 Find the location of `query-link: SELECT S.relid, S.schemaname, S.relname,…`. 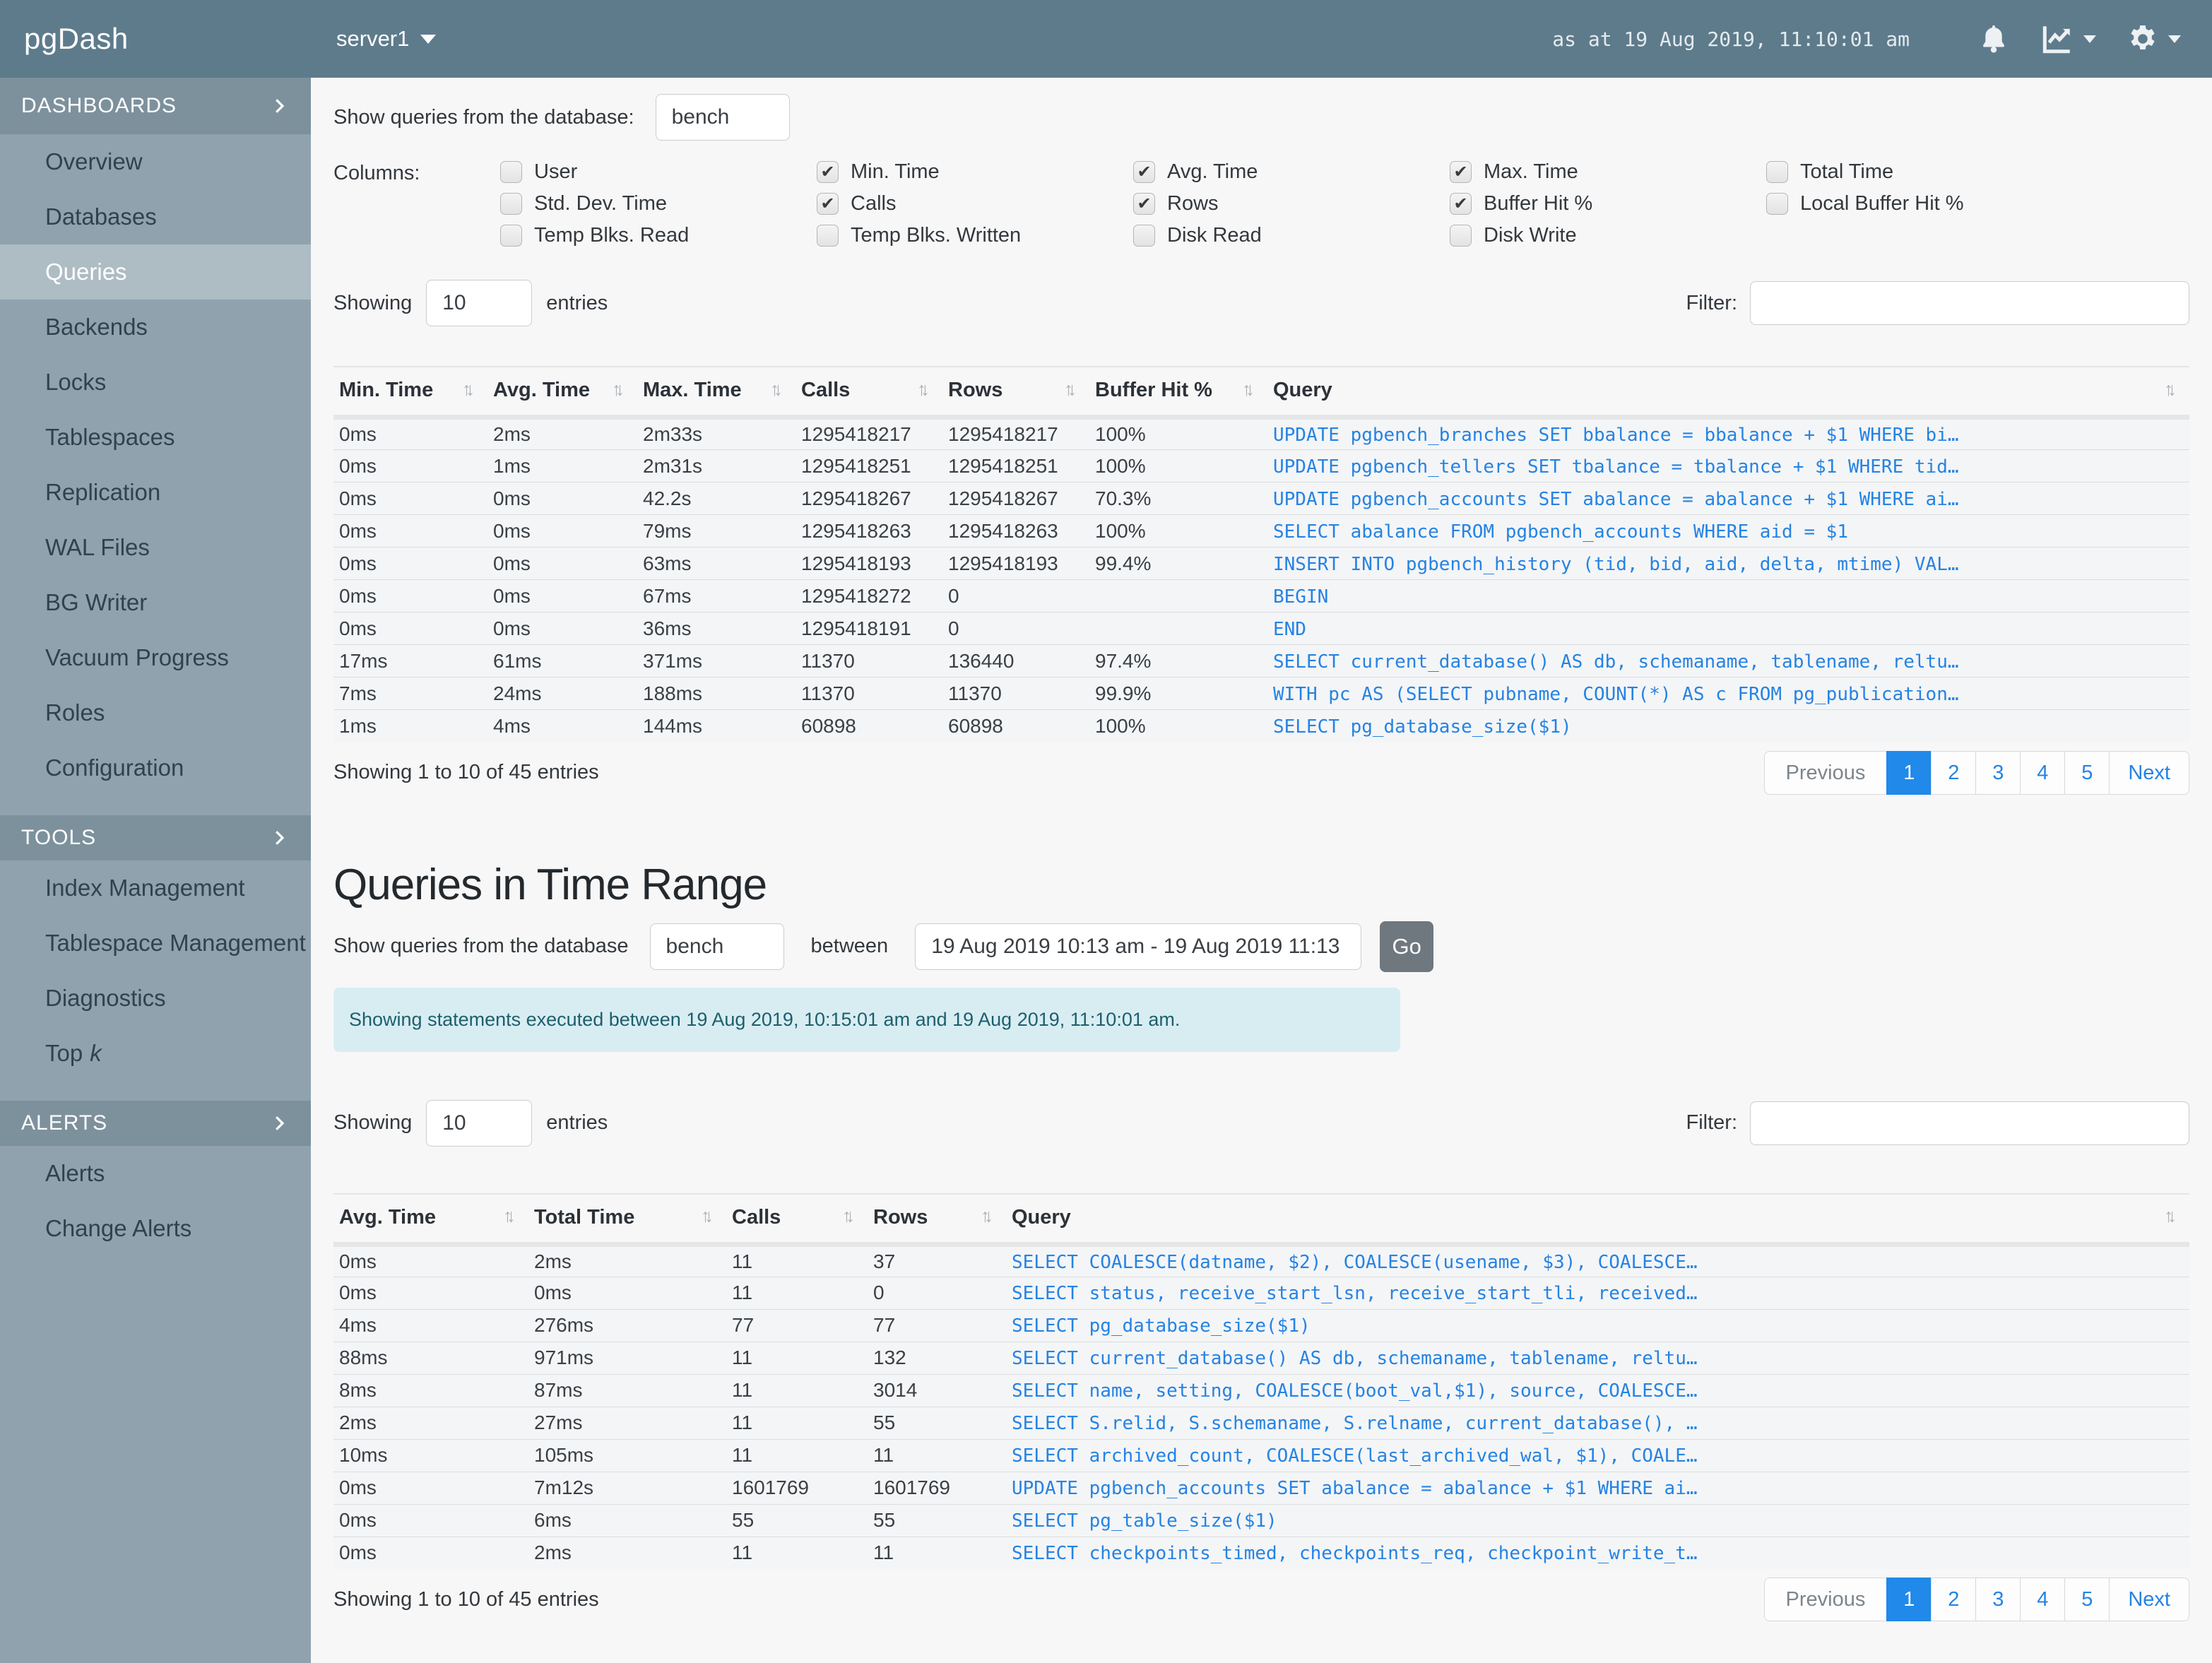

query-link: SELECT S.relid, S.schemaname, S.relname,… is located at coordinates (1355, 1424).